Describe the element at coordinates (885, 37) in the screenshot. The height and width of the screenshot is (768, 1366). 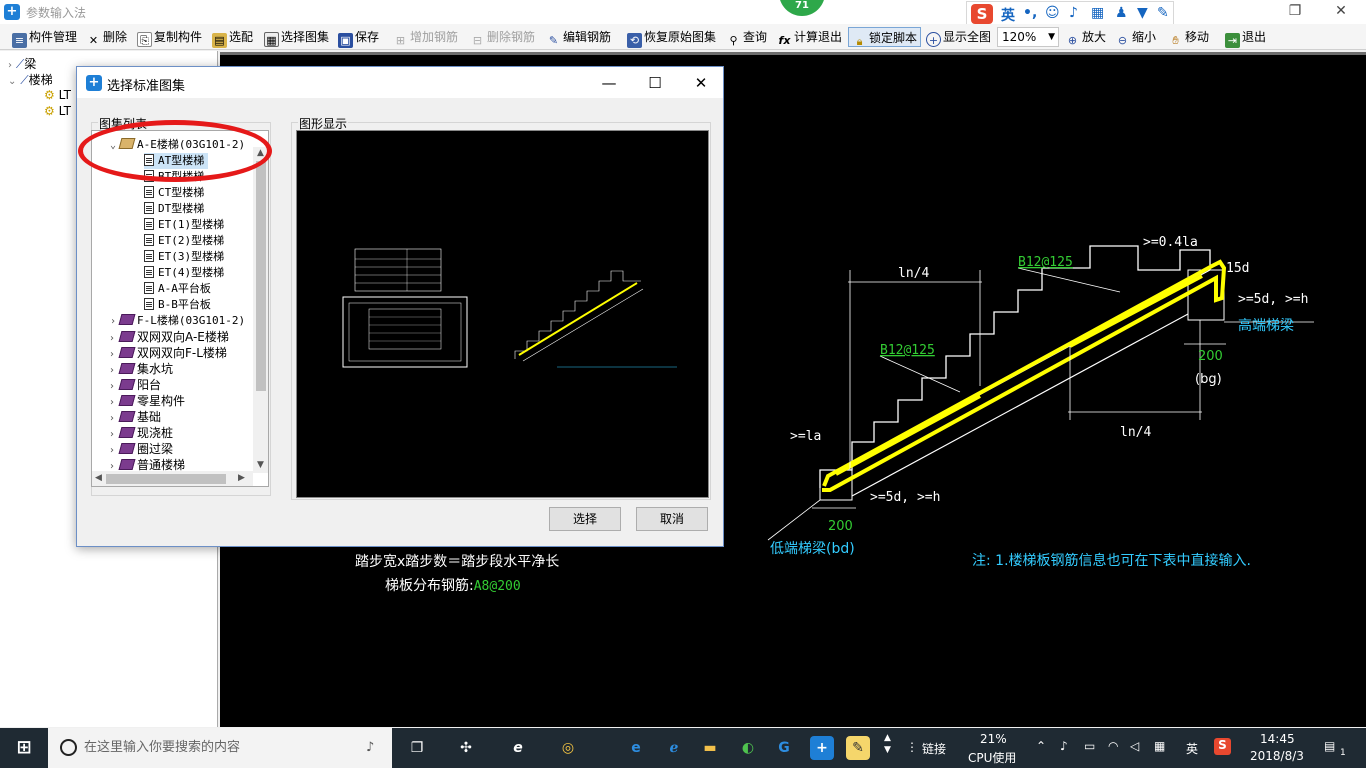
I see `lock-script-button: 🔒︎ 锁定脚本` at that location.